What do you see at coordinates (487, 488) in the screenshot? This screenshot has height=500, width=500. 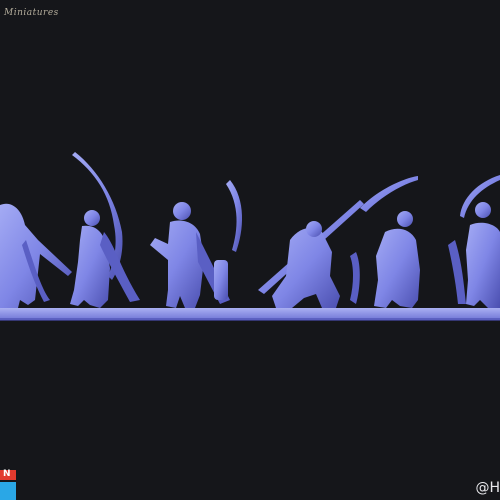 I see `watermark-handle: @H` at bounding box center [487, 488].